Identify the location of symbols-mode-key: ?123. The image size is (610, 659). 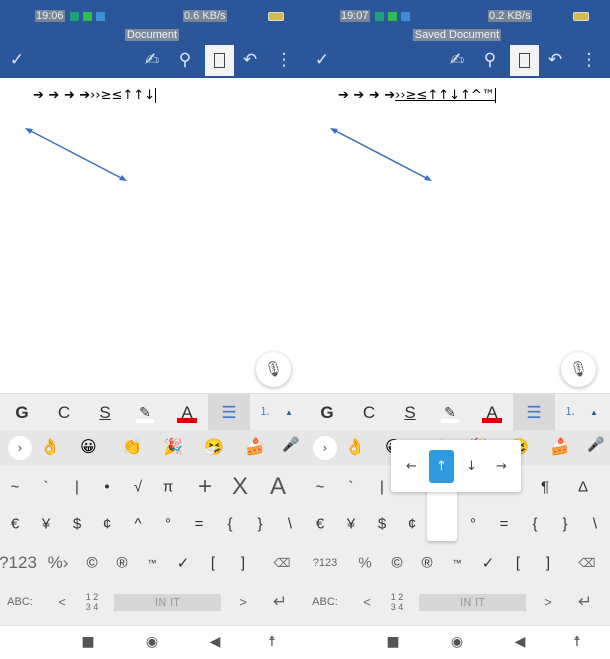
(19, 563).